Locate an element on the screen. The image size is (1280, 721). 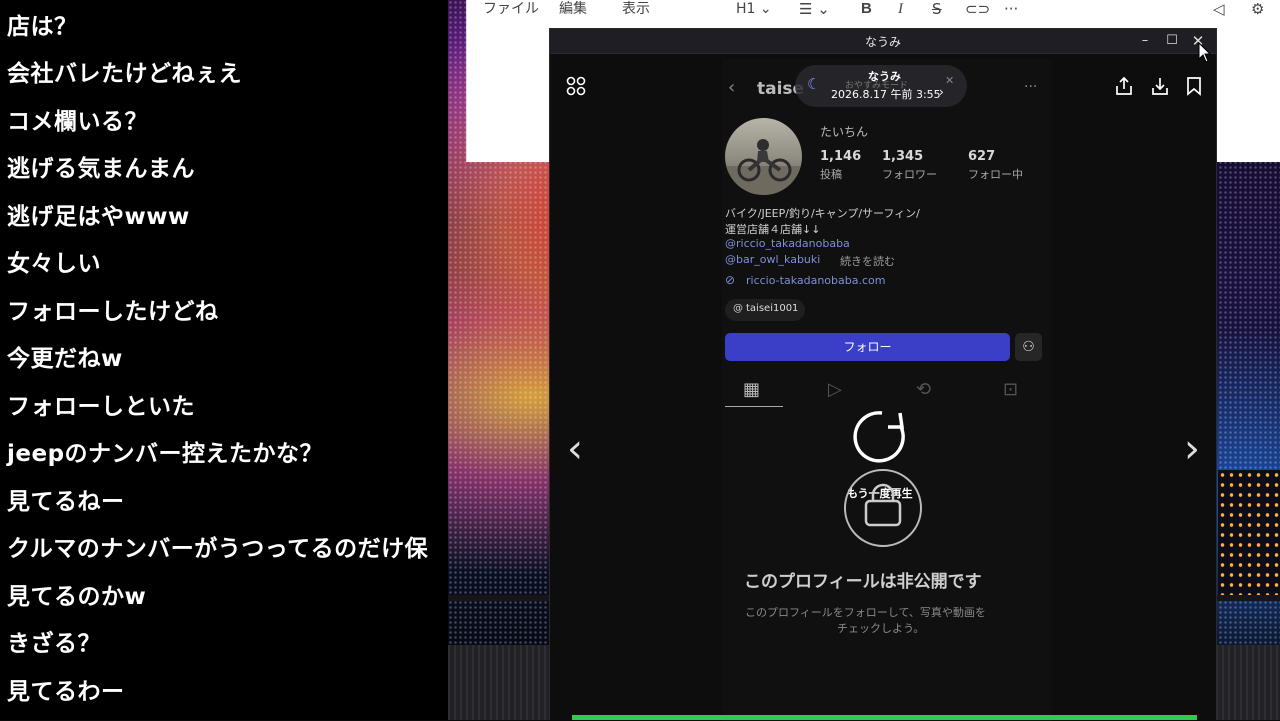
avatar is located at coordinates (763, 156).